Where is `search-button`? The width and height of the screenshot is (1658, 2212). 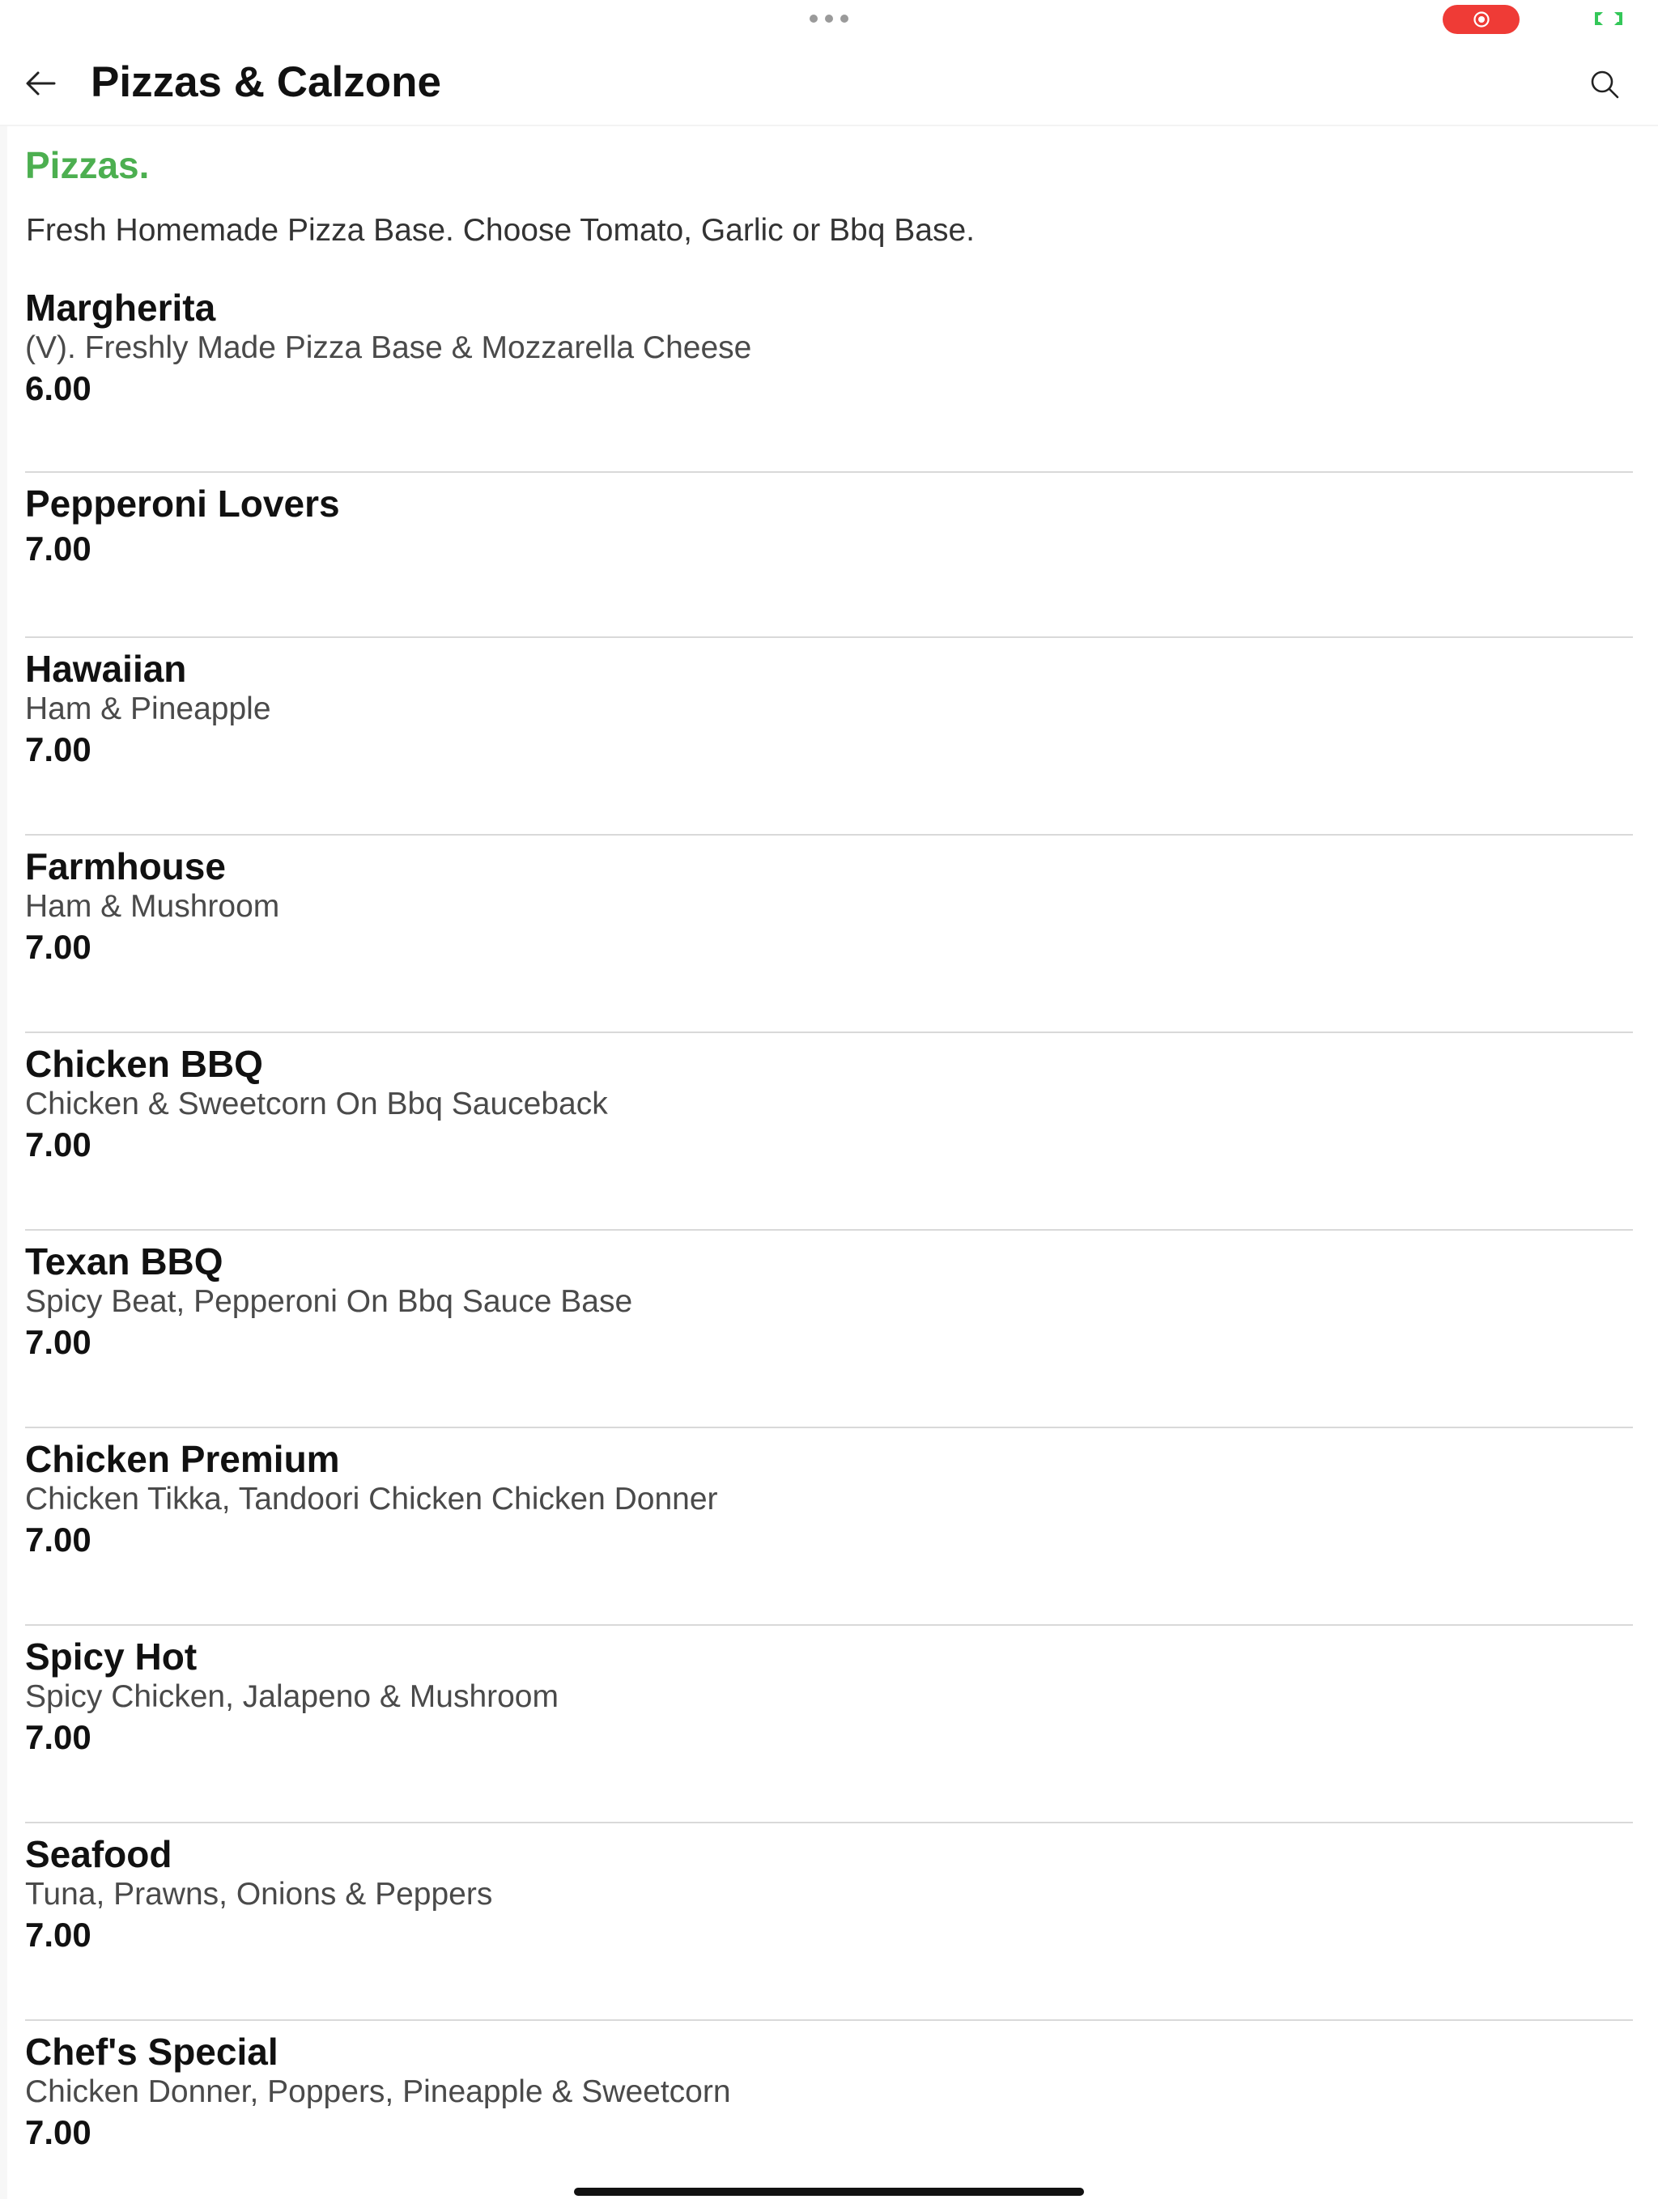
search-button is located at coordinates (1604, 85).